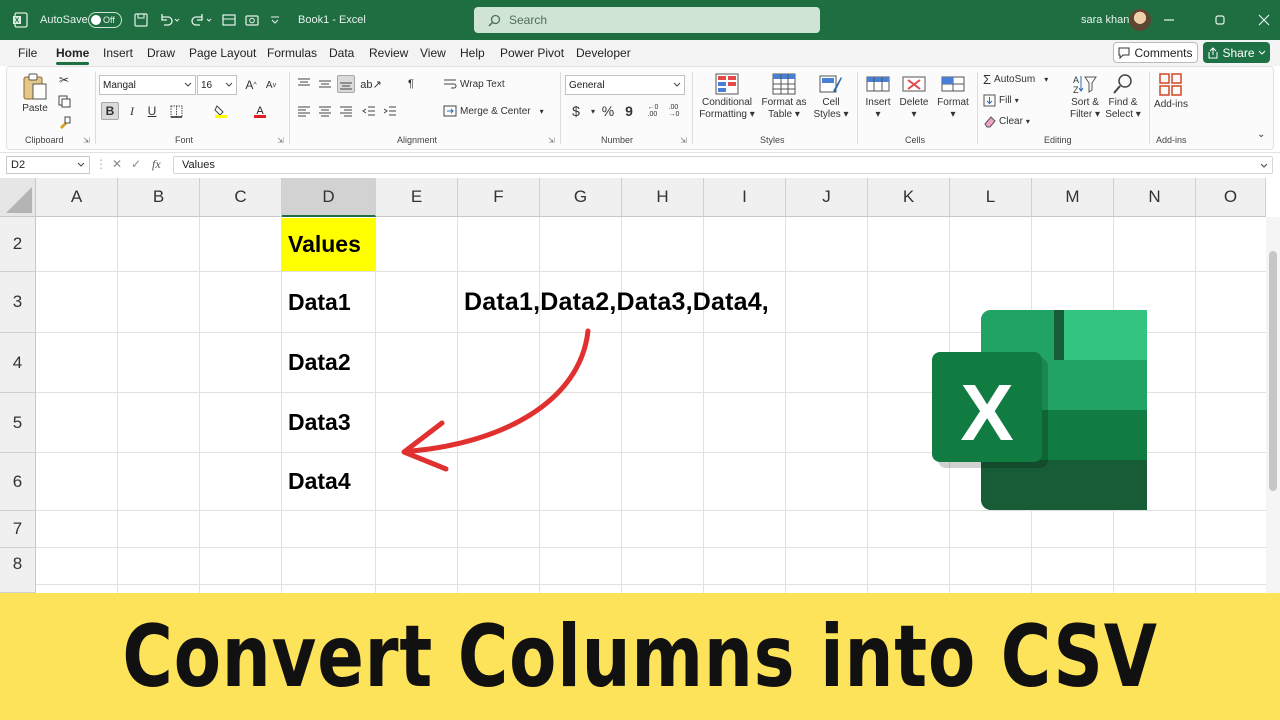 Image resolution: width=1280 pixels, height=720 pixels. I want to click on column-header-e: E, so click(417, 197).